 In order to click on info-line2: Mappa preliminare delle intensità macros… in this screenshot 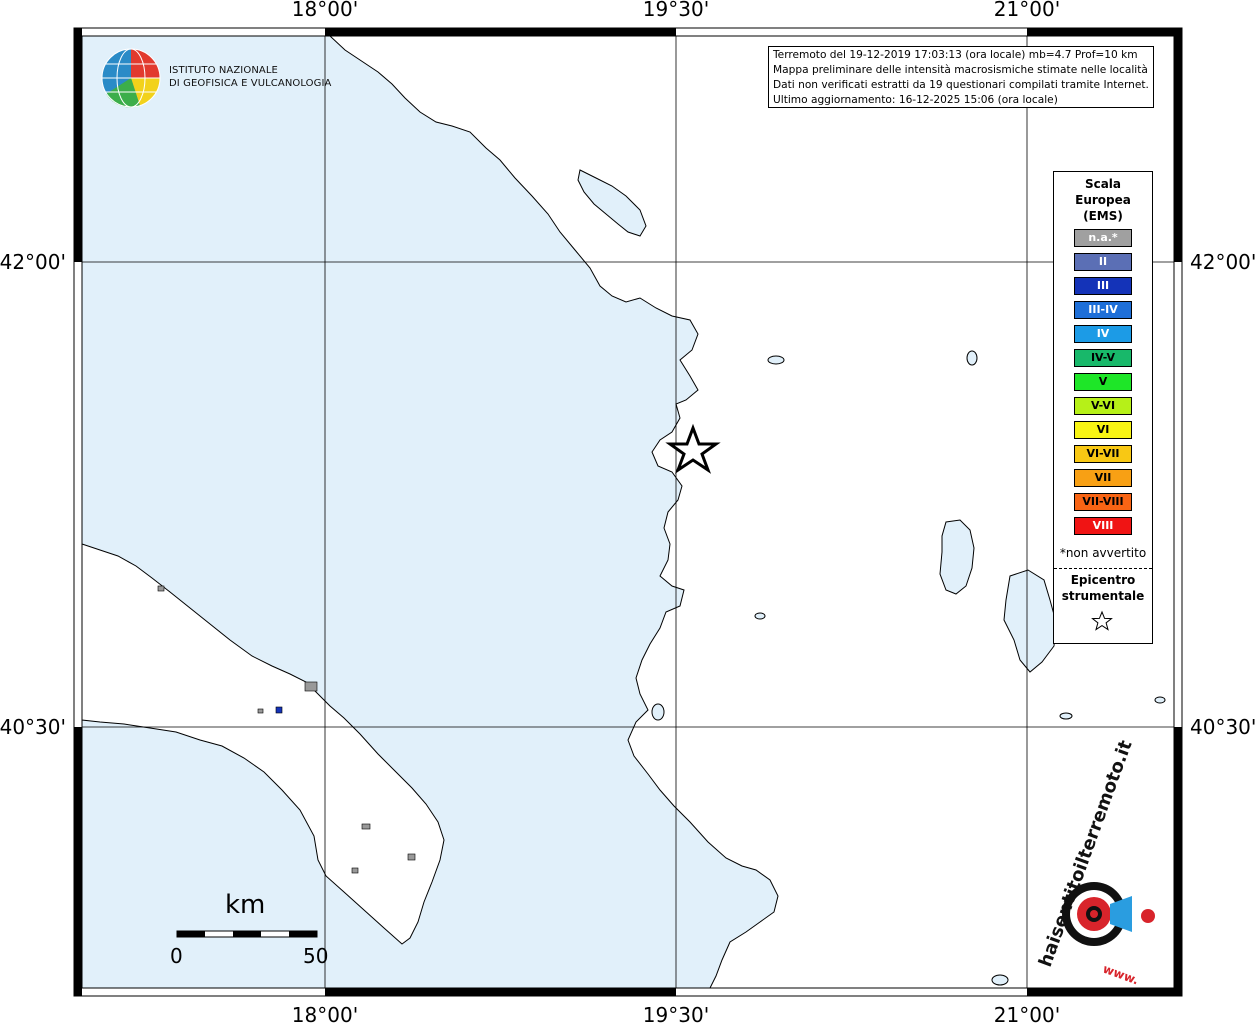, I will do `click(960, 70)`.